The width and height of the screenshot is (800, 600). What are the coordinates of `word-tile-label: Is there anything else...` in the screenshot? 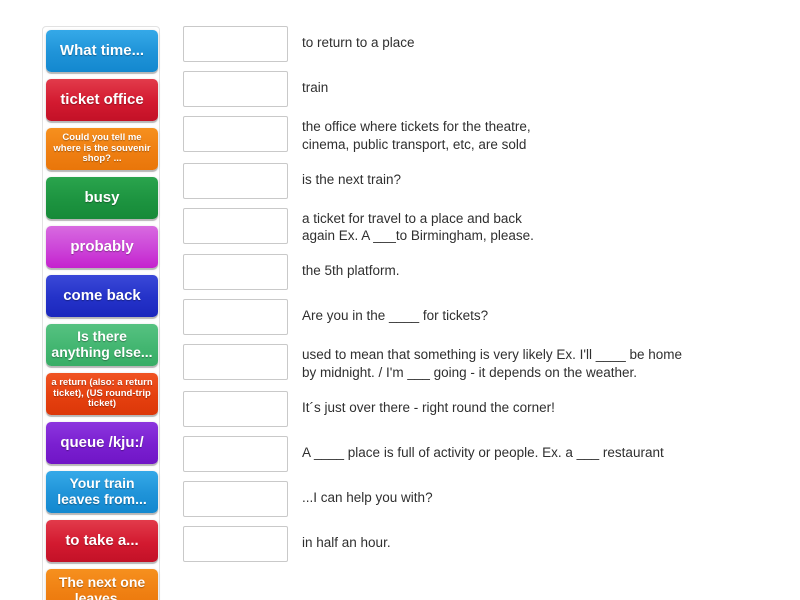 It's located at (102, 344).